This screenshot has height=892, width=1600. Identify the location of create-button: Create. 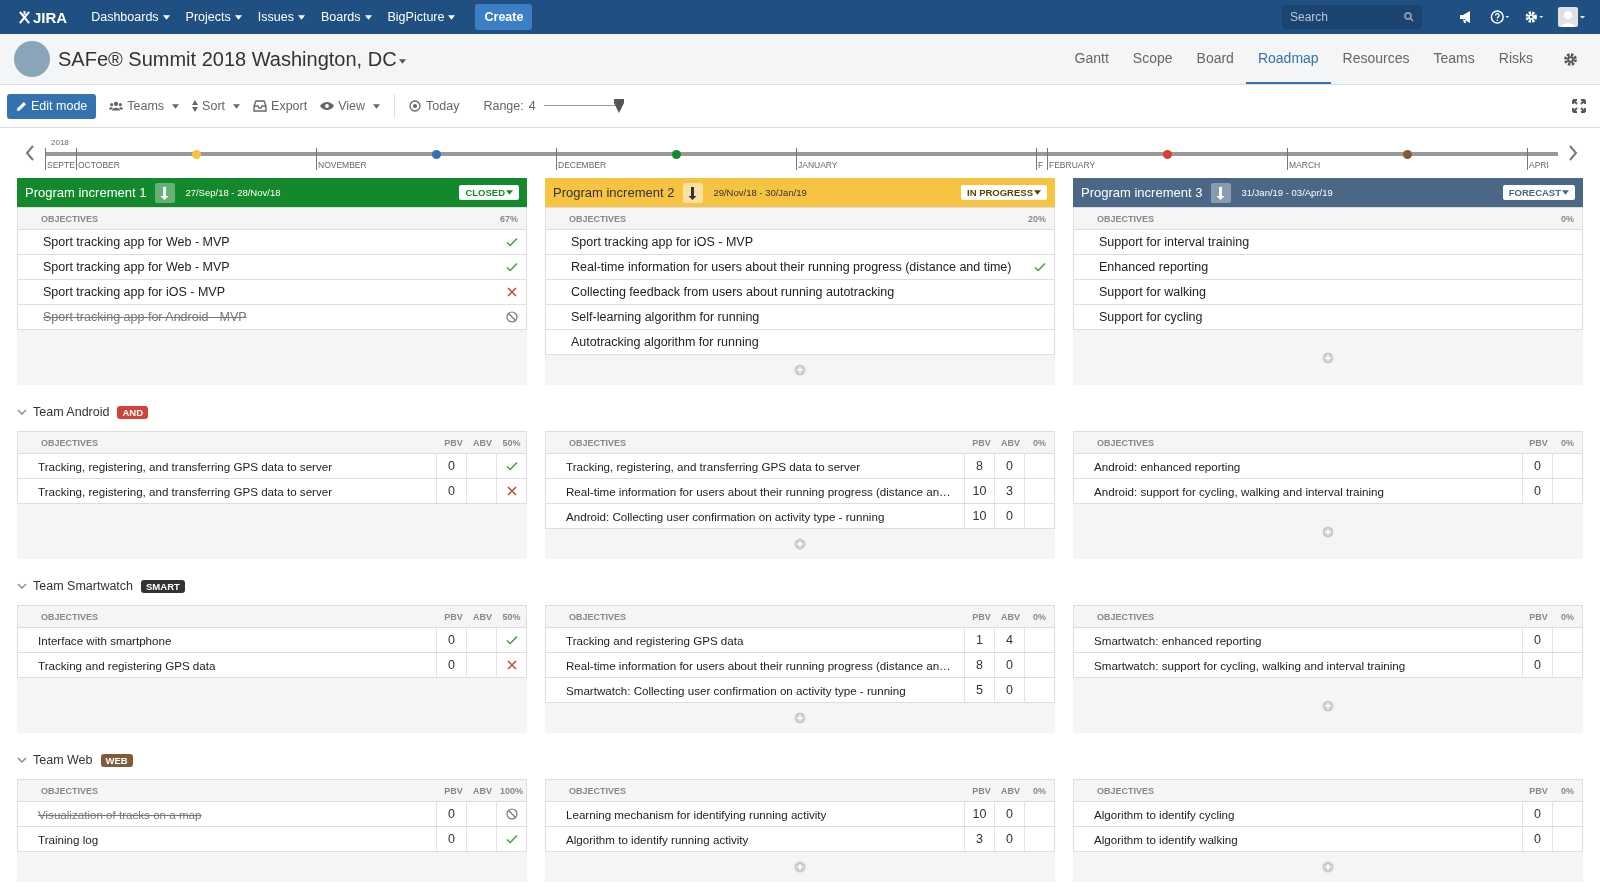
(504, 17).